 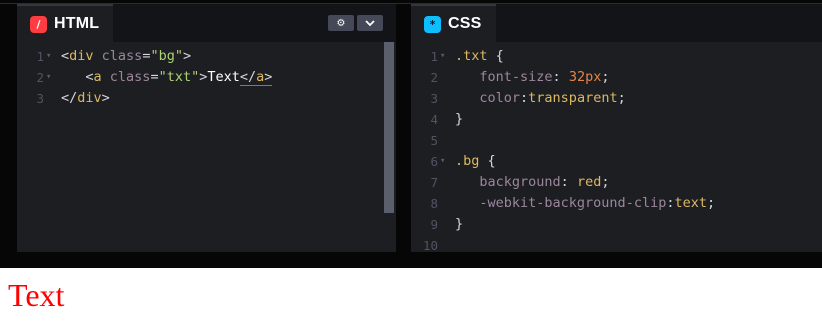 I want to click on line-number: 9, so click(x=434, y=224).